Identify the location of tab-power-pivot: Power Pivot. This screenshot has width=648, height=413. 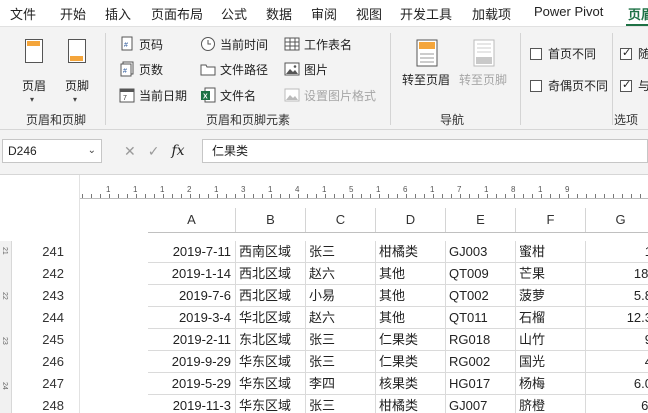
(568, 11).